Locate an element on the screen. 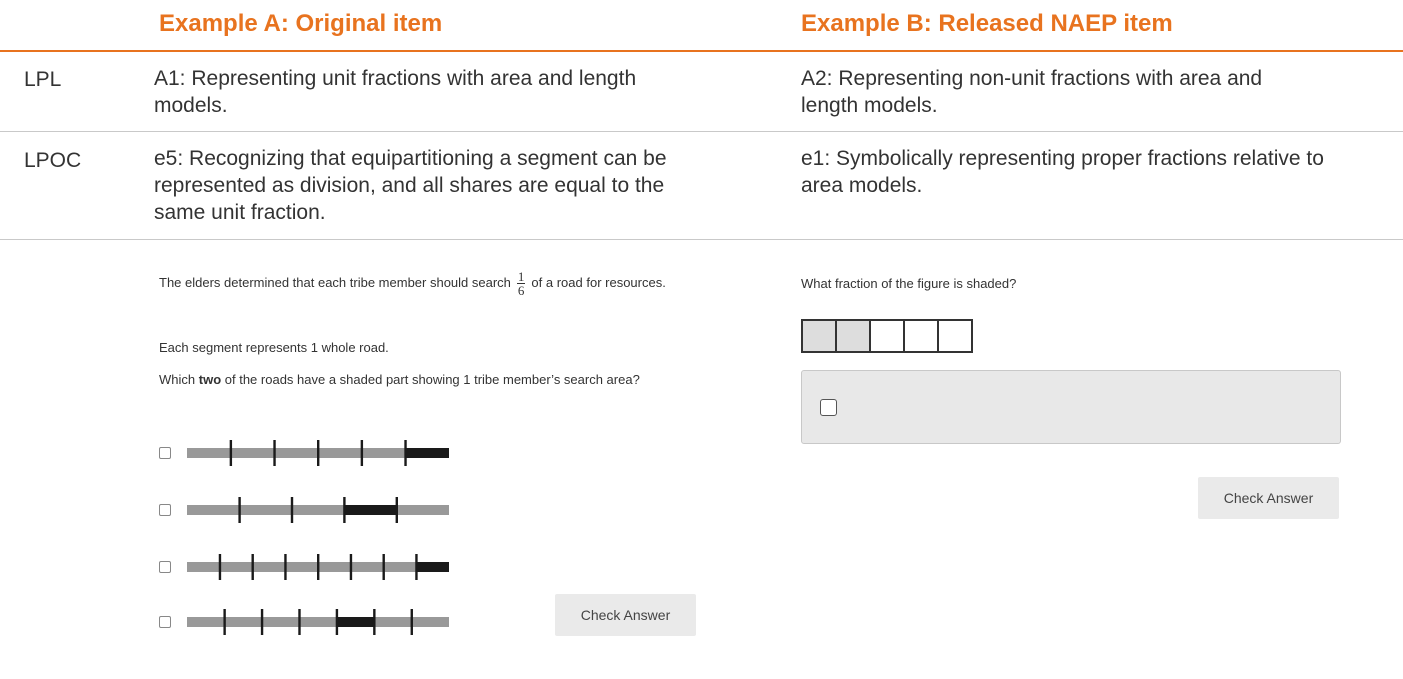 This screenshot has width=1403, height=679. row-label-lpoc: LPOC is located at coordinates (53, 160).